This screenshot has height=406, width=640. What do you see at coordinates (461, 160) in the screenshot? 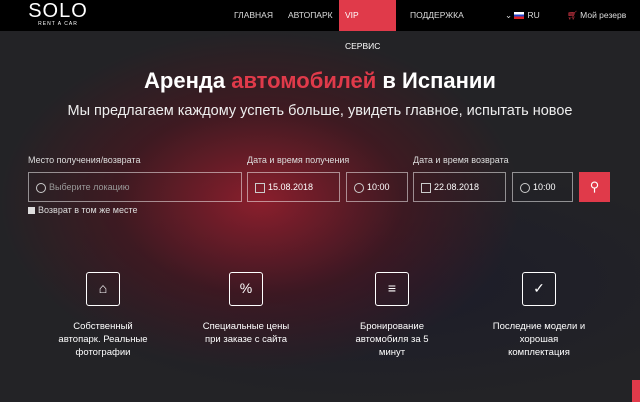
I see `return-label: Дата и время возврата` at bounding box center [461, 160].